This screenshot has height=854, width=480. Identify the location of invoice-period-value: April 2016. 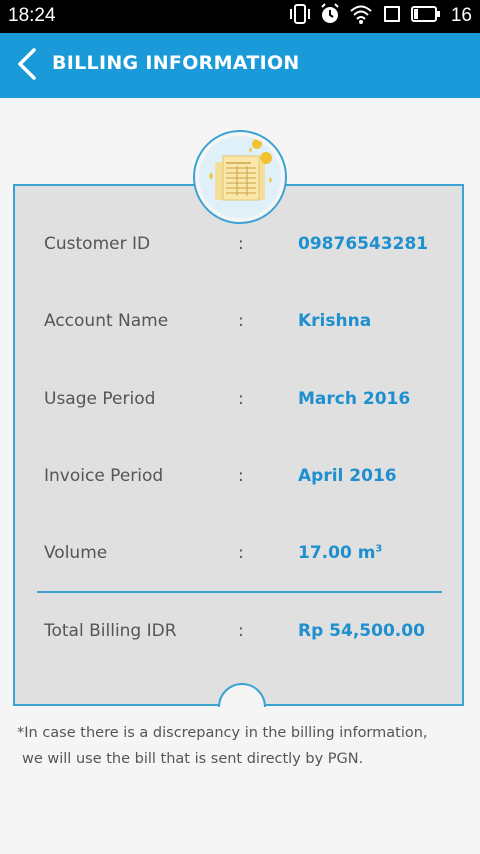
(347, 476).